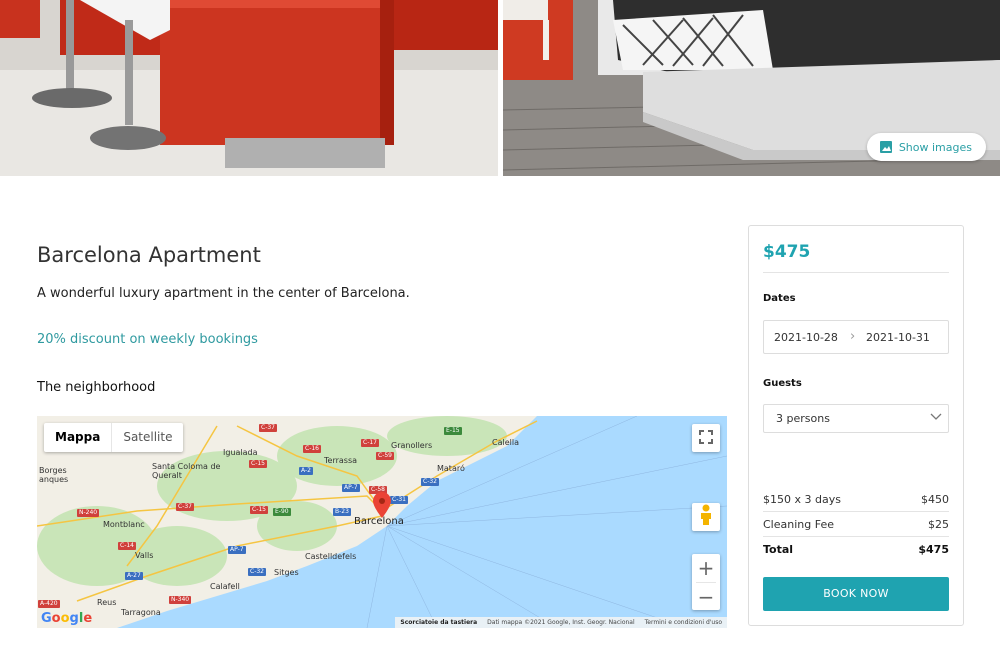 The image size is (1000, 662). What do you see at coordinates (67, 618) in the screenshot?
I see `google-logo: Google` at bounding box center [67, 618].